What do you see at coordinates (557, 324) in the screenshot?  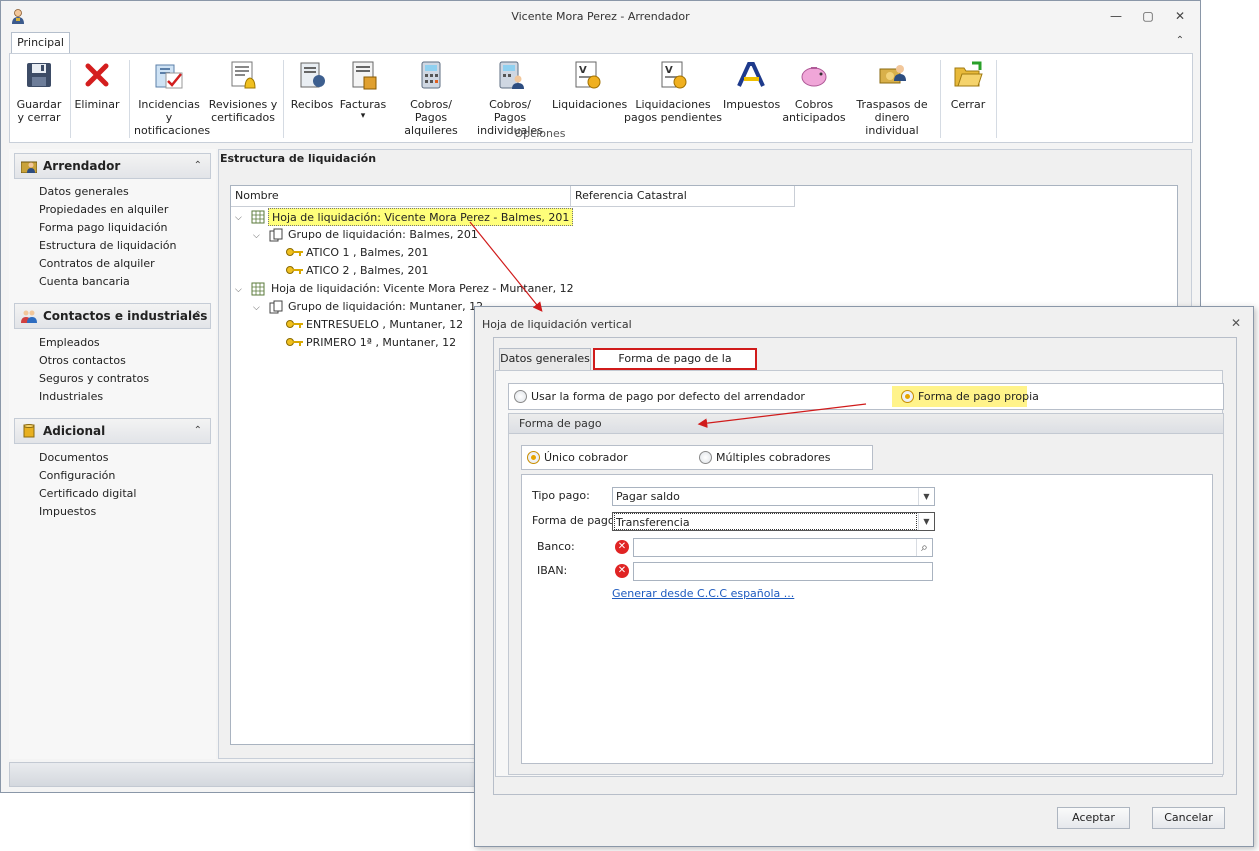 I see `dialog-title: Hoja de liquidación vertical` at bounding box center [557, 324].